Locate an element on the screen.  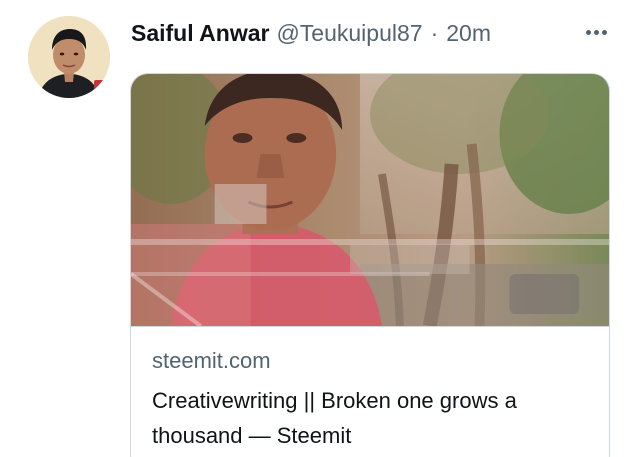
more-options-button is located at coordinates (596, 32).